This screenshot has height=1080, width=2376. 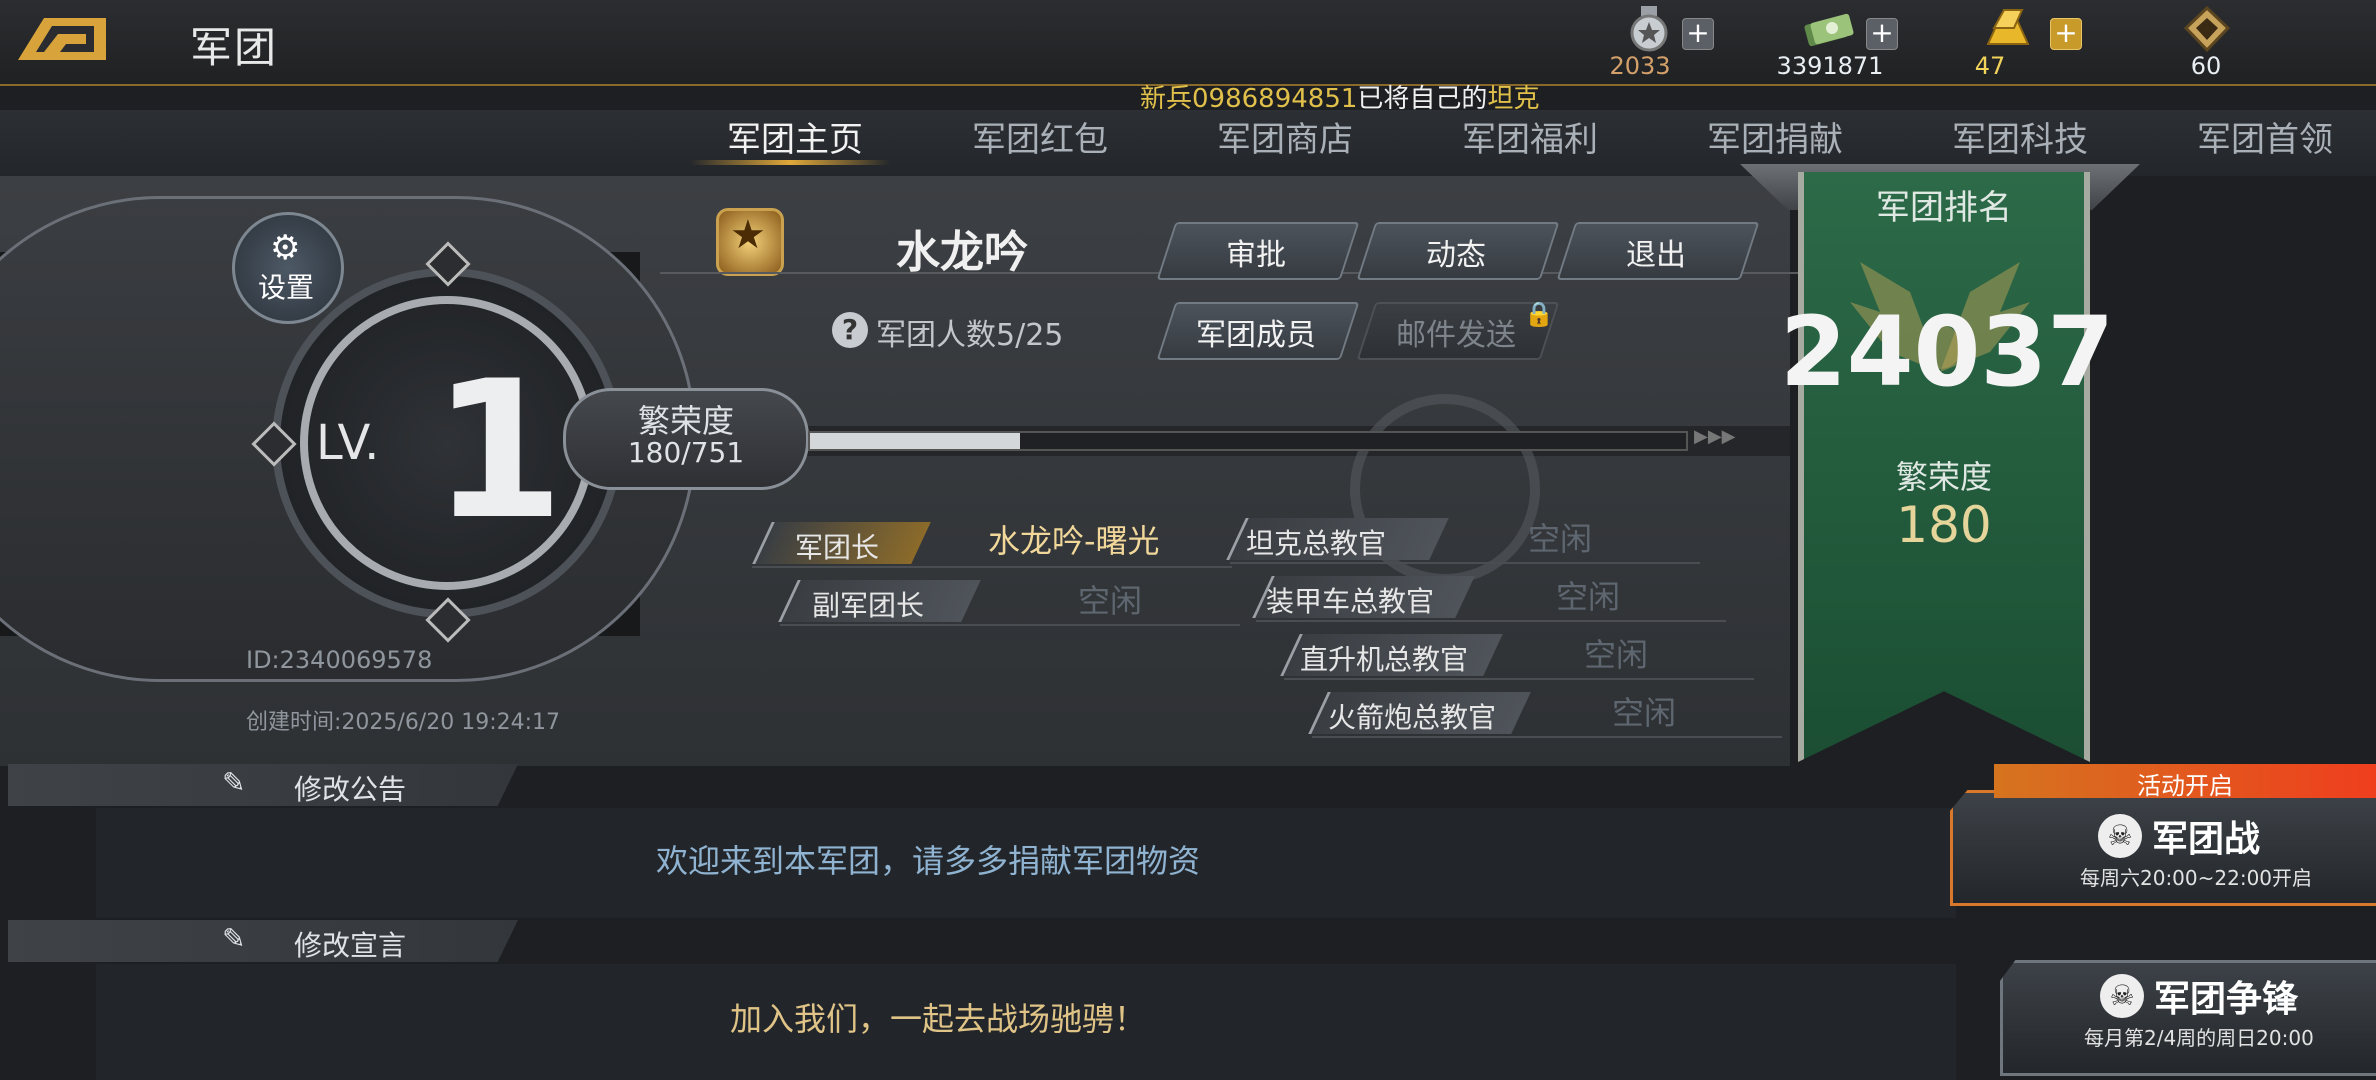 What do you see at coordinates (686, 452) in the screenshot?
I see `prosperity-value: 180/751` at bounding box center [686, 452].